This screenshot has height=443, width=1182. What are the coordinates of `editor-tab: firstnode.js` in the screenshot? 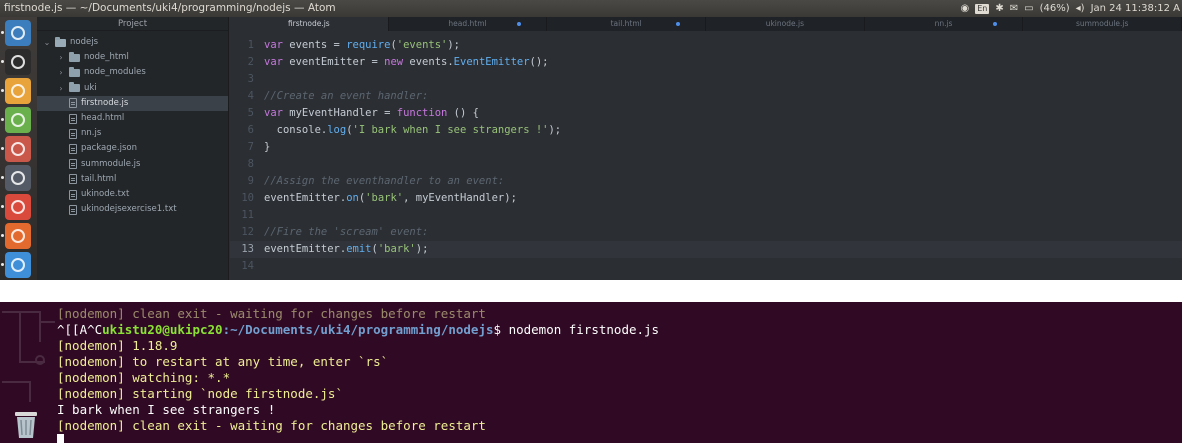 It's located at (309, 24).